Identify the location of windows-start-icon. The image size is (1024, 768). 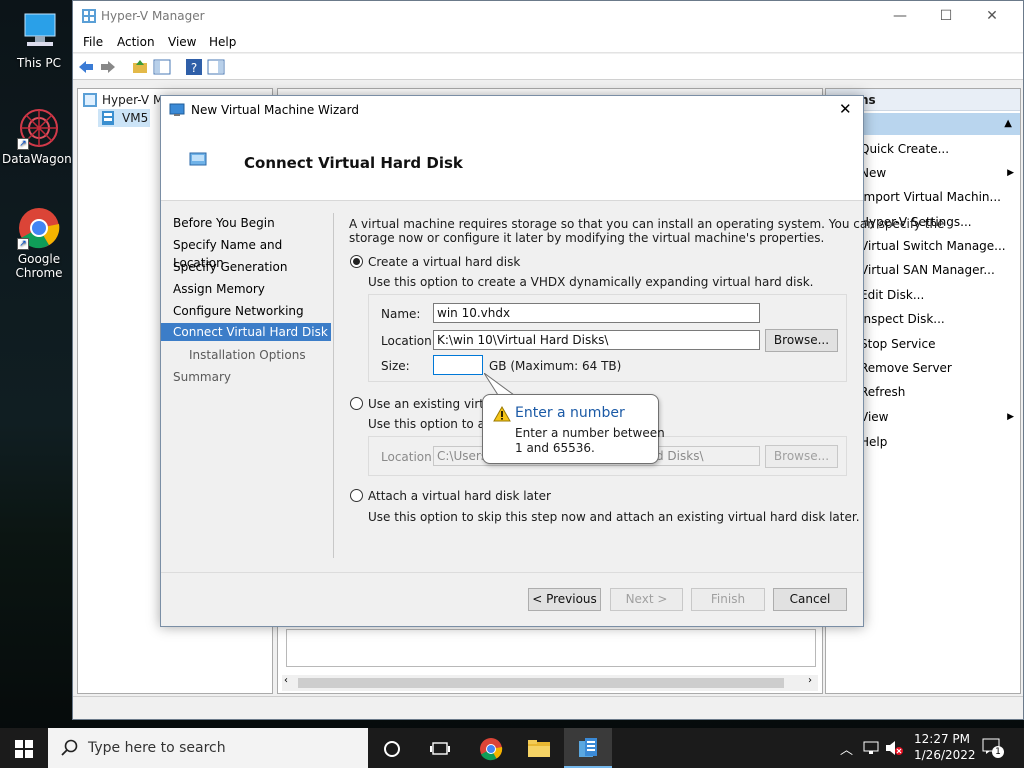
(24, 749).